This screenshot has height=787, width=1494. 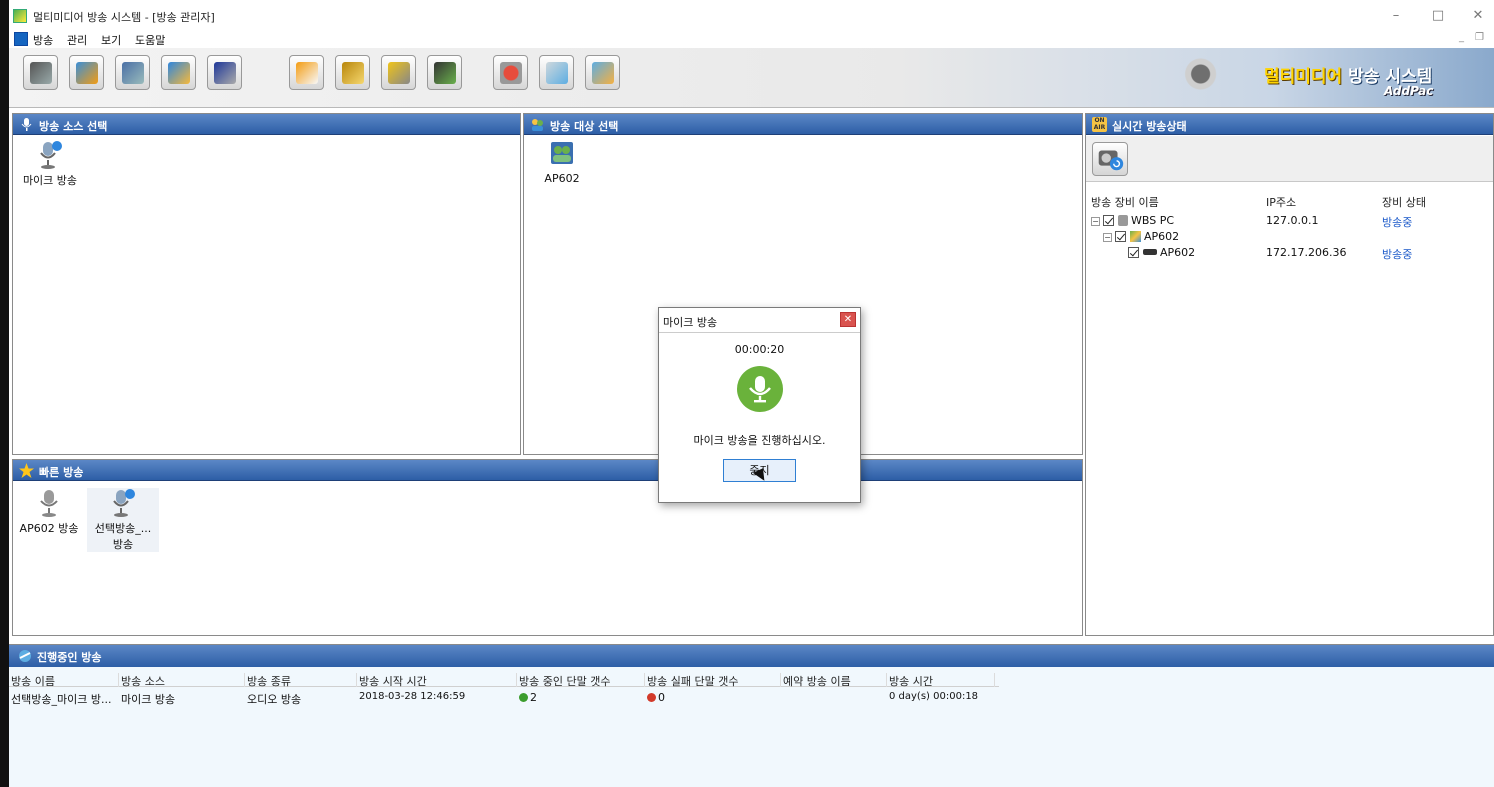 What do you see at coordinates (21, 39) in the screenshot?
I see `mdi-document-icon` at bounding box center [21, 39].